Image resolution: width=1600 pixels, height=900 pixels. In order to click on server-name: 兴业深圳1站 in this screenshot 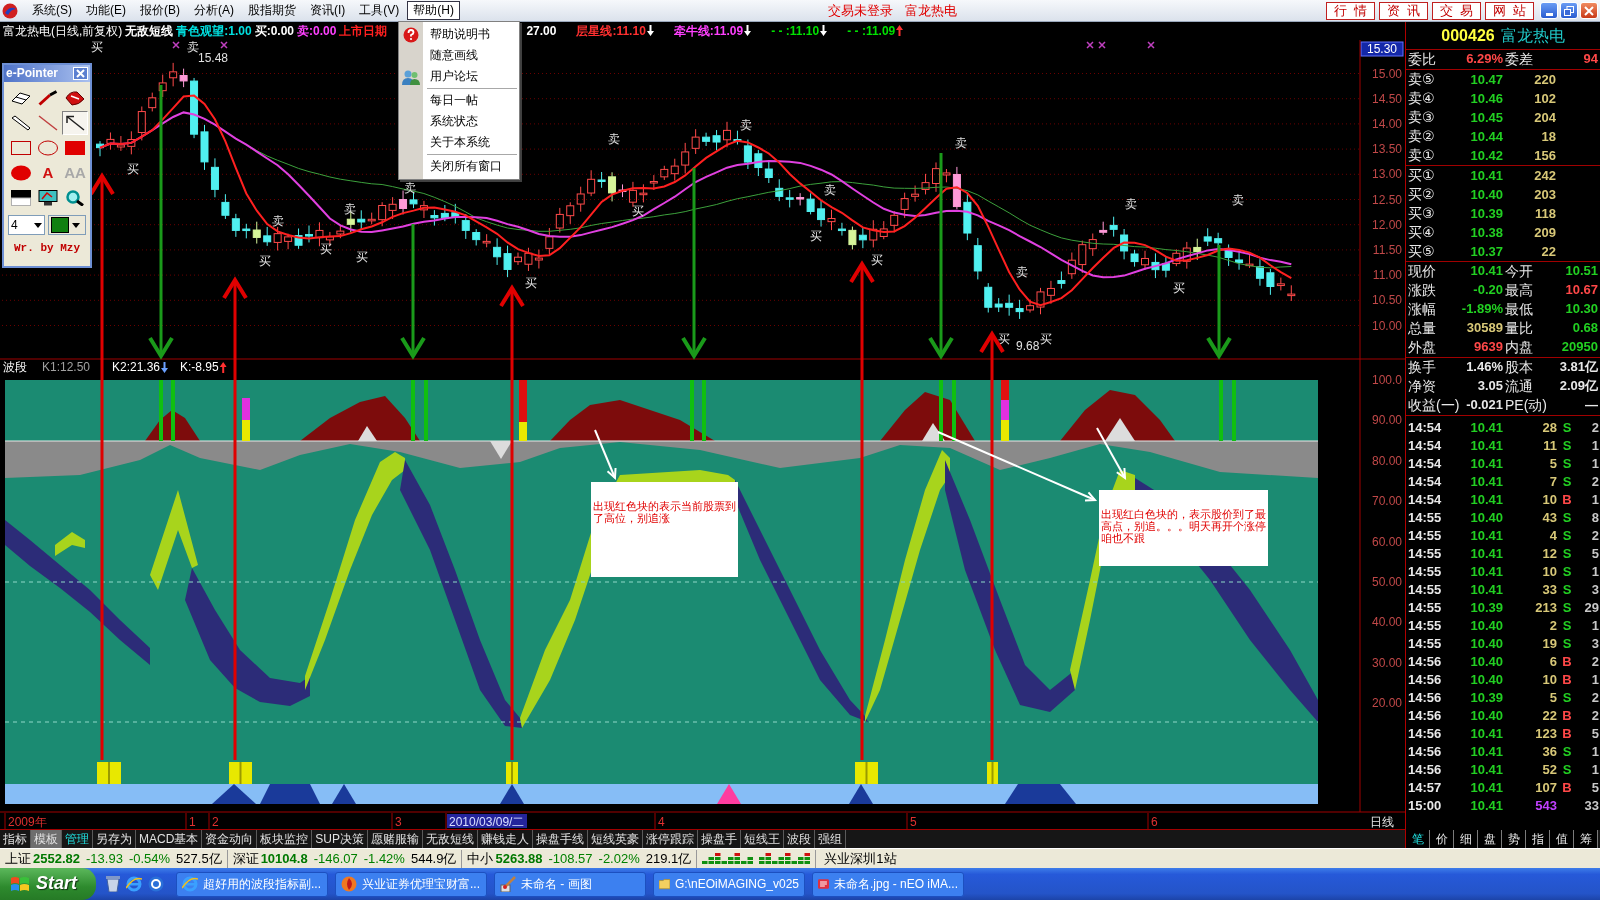, I will do `click(860, 858)`.